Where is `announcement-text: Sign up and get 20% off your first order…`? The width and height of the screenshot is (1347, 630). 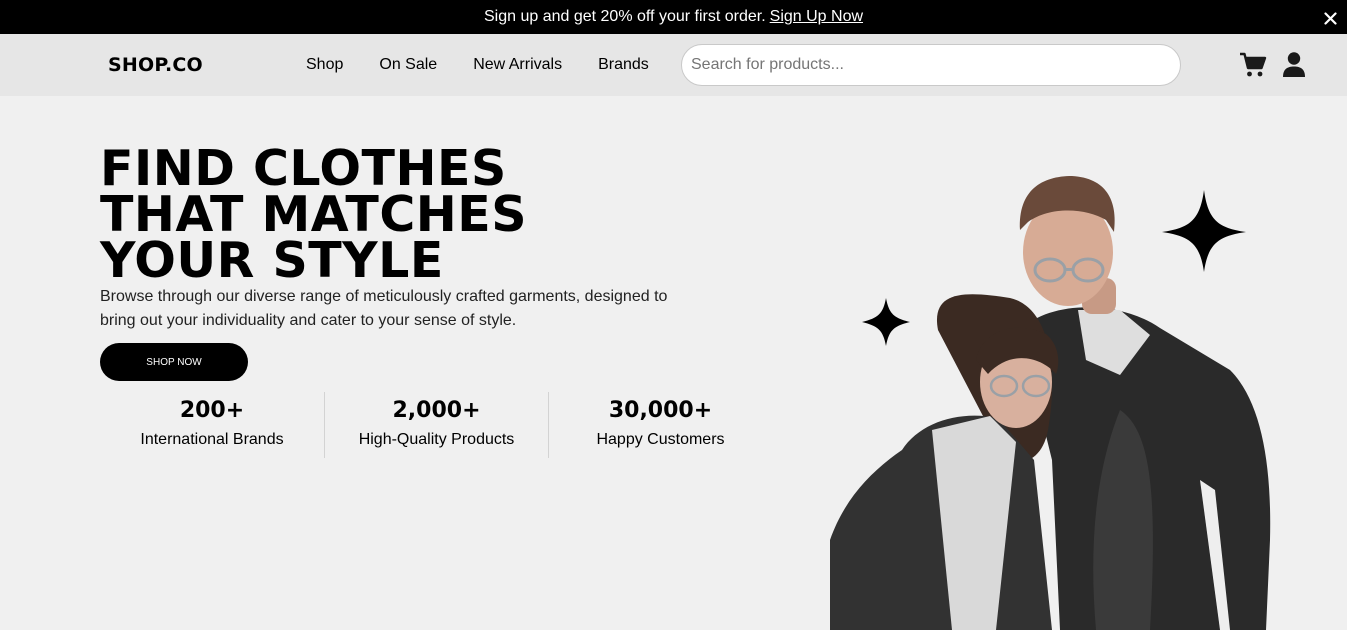
announcement-text: Sign up and get 20% off your first order… is located at coordinates (624, 16).